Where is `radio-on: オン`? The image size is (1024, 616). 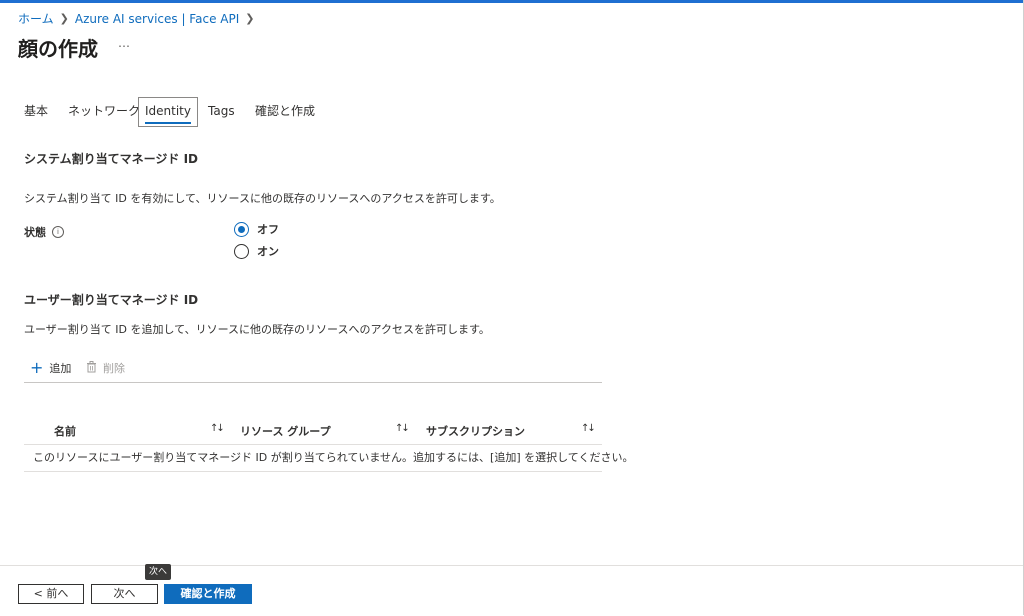
radio-on: オン is located at coordinates (256, 251).